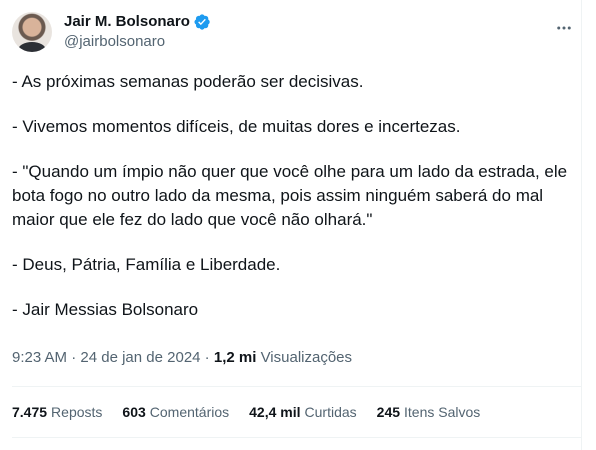  I want to click on saves-label: Itens Salvos, so click(442, 412).